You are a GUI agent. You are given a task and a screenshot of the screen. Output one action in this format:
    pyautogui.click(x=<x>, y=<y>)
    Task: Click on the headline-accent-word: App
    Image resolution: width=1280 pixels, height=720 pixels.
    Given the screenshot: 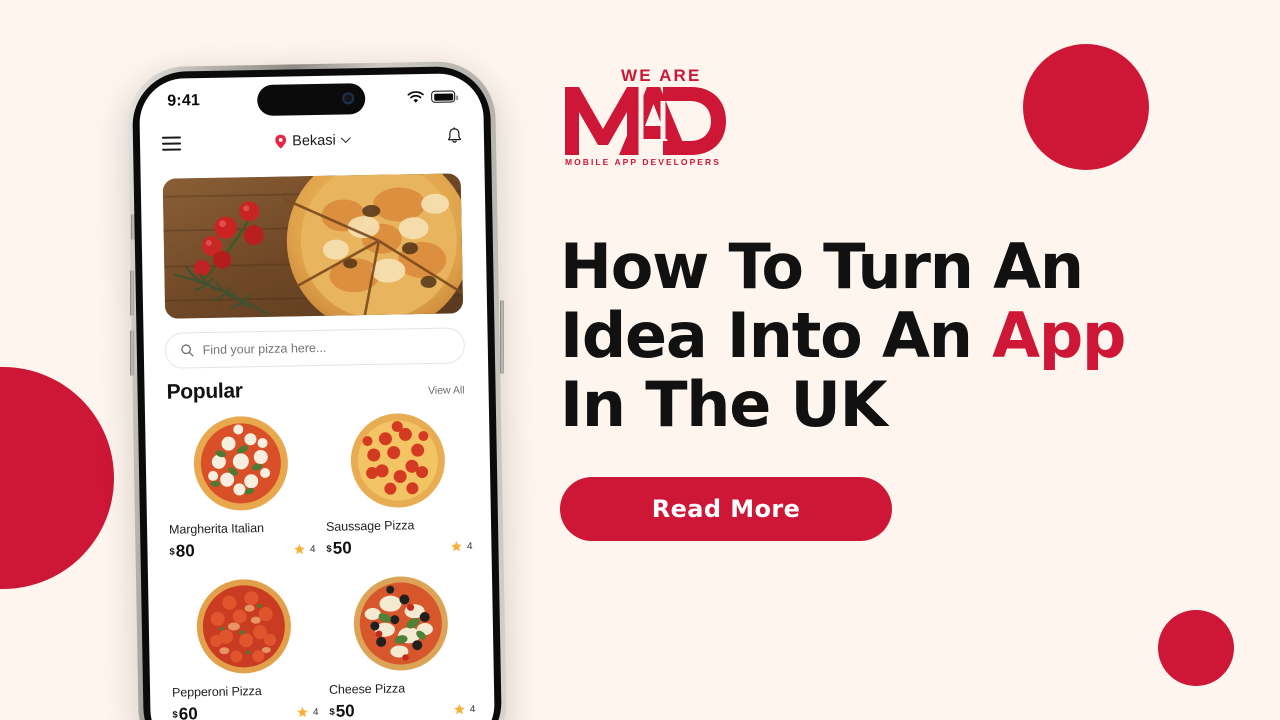 What is the action you would take?
    pyautogui.click(x=1059, y=335)
    